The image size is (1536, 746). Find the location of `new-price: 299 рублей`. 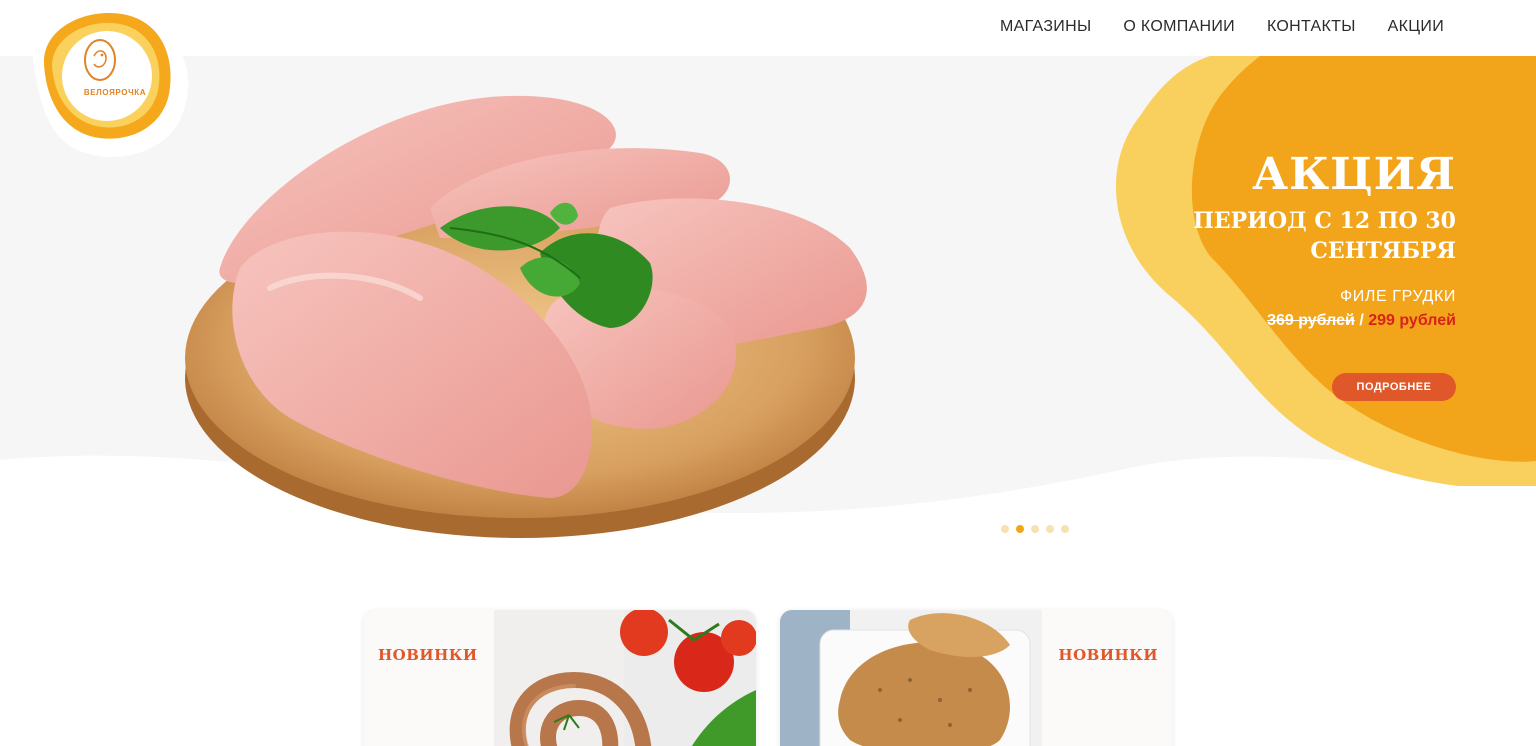

new-price: 299 рублей is located at coordinates (1412, 320).